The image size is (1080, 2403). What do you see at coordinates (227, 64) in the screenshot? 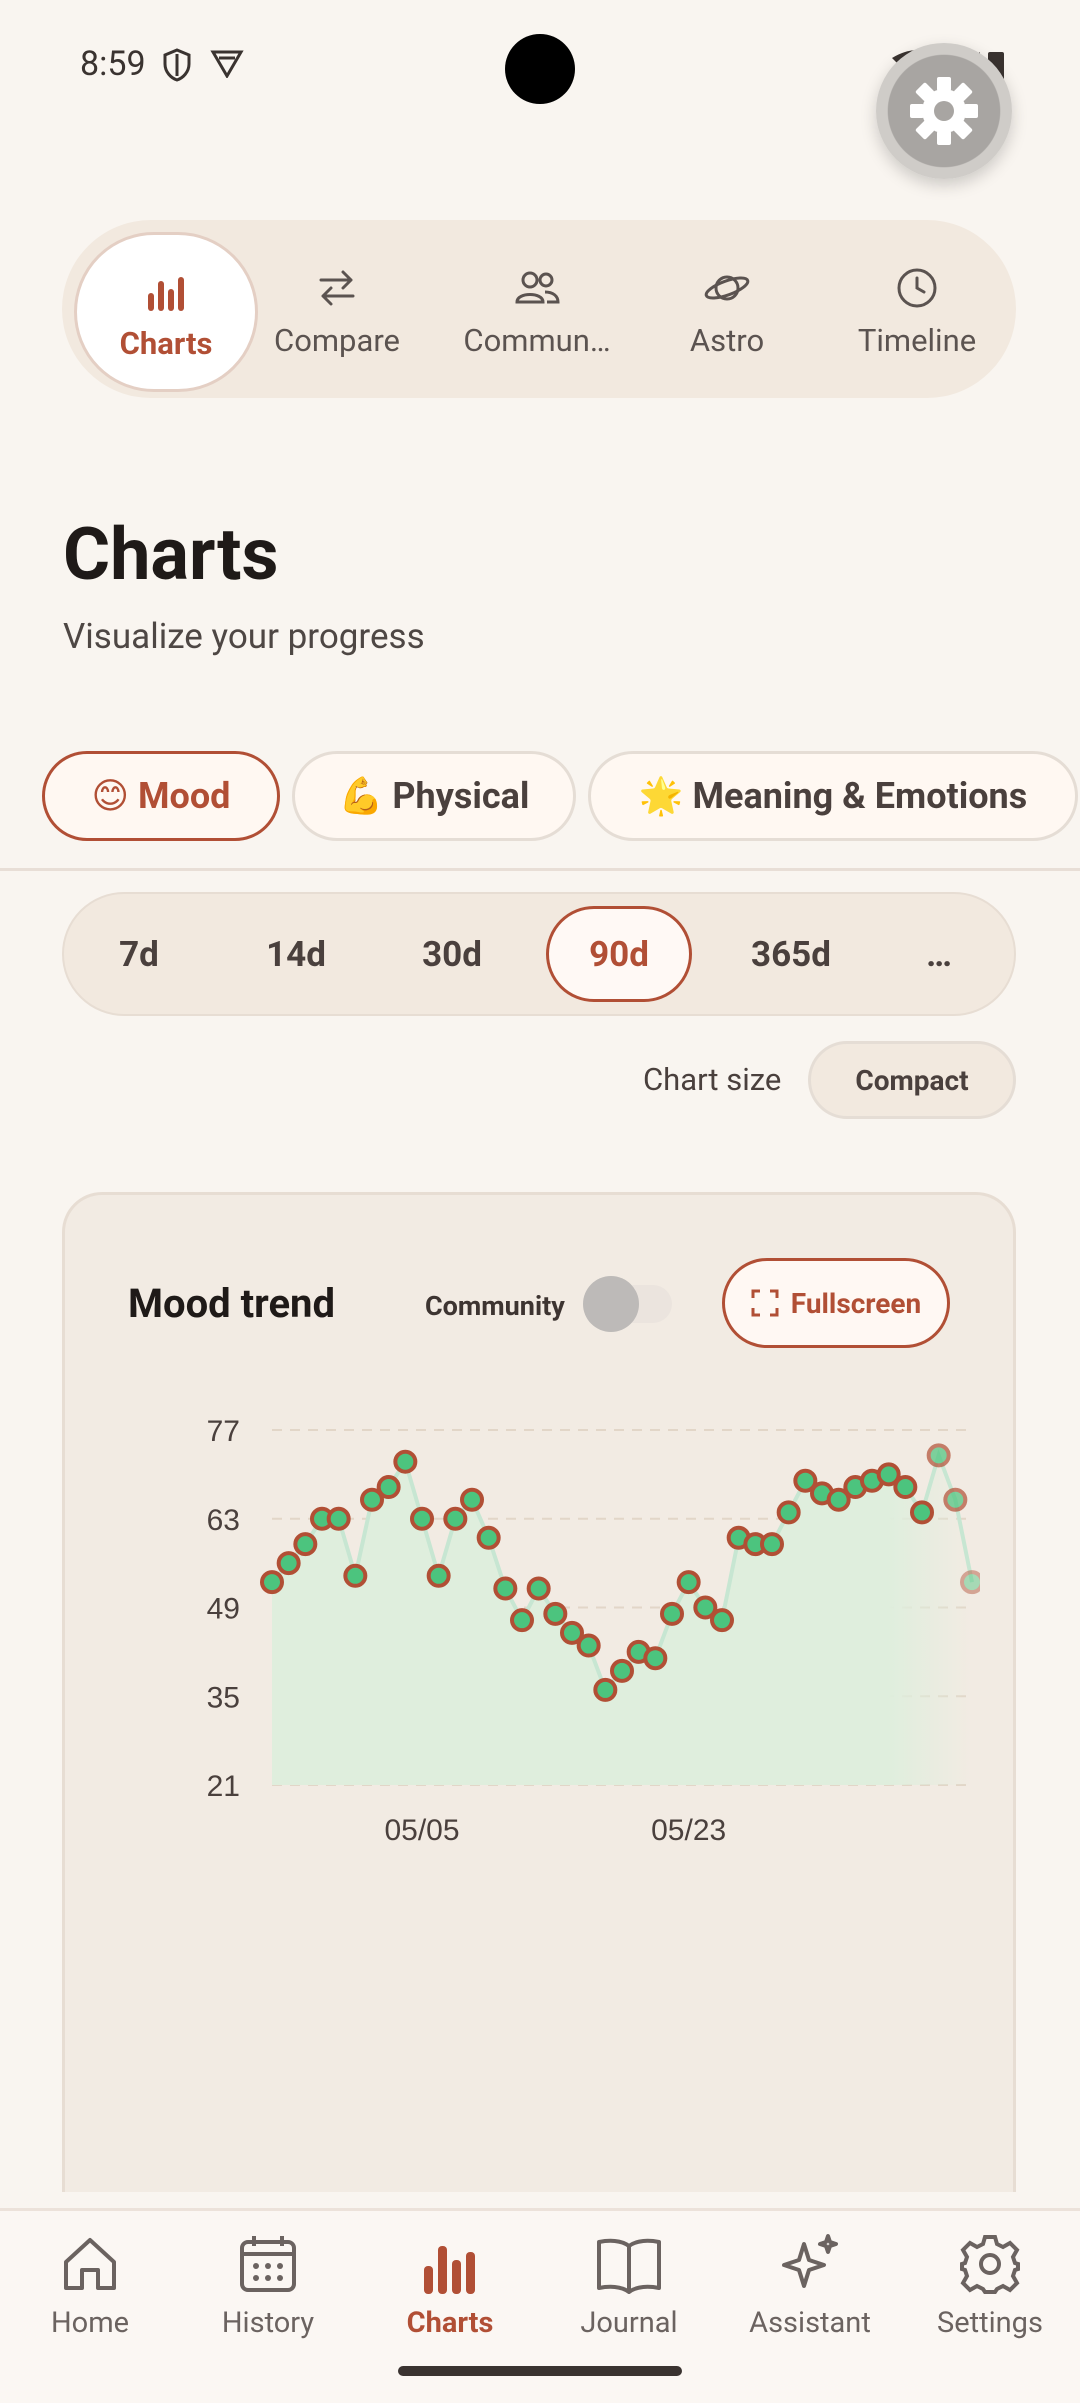
I see `vpn-icon` at bounding box center [227, 64].